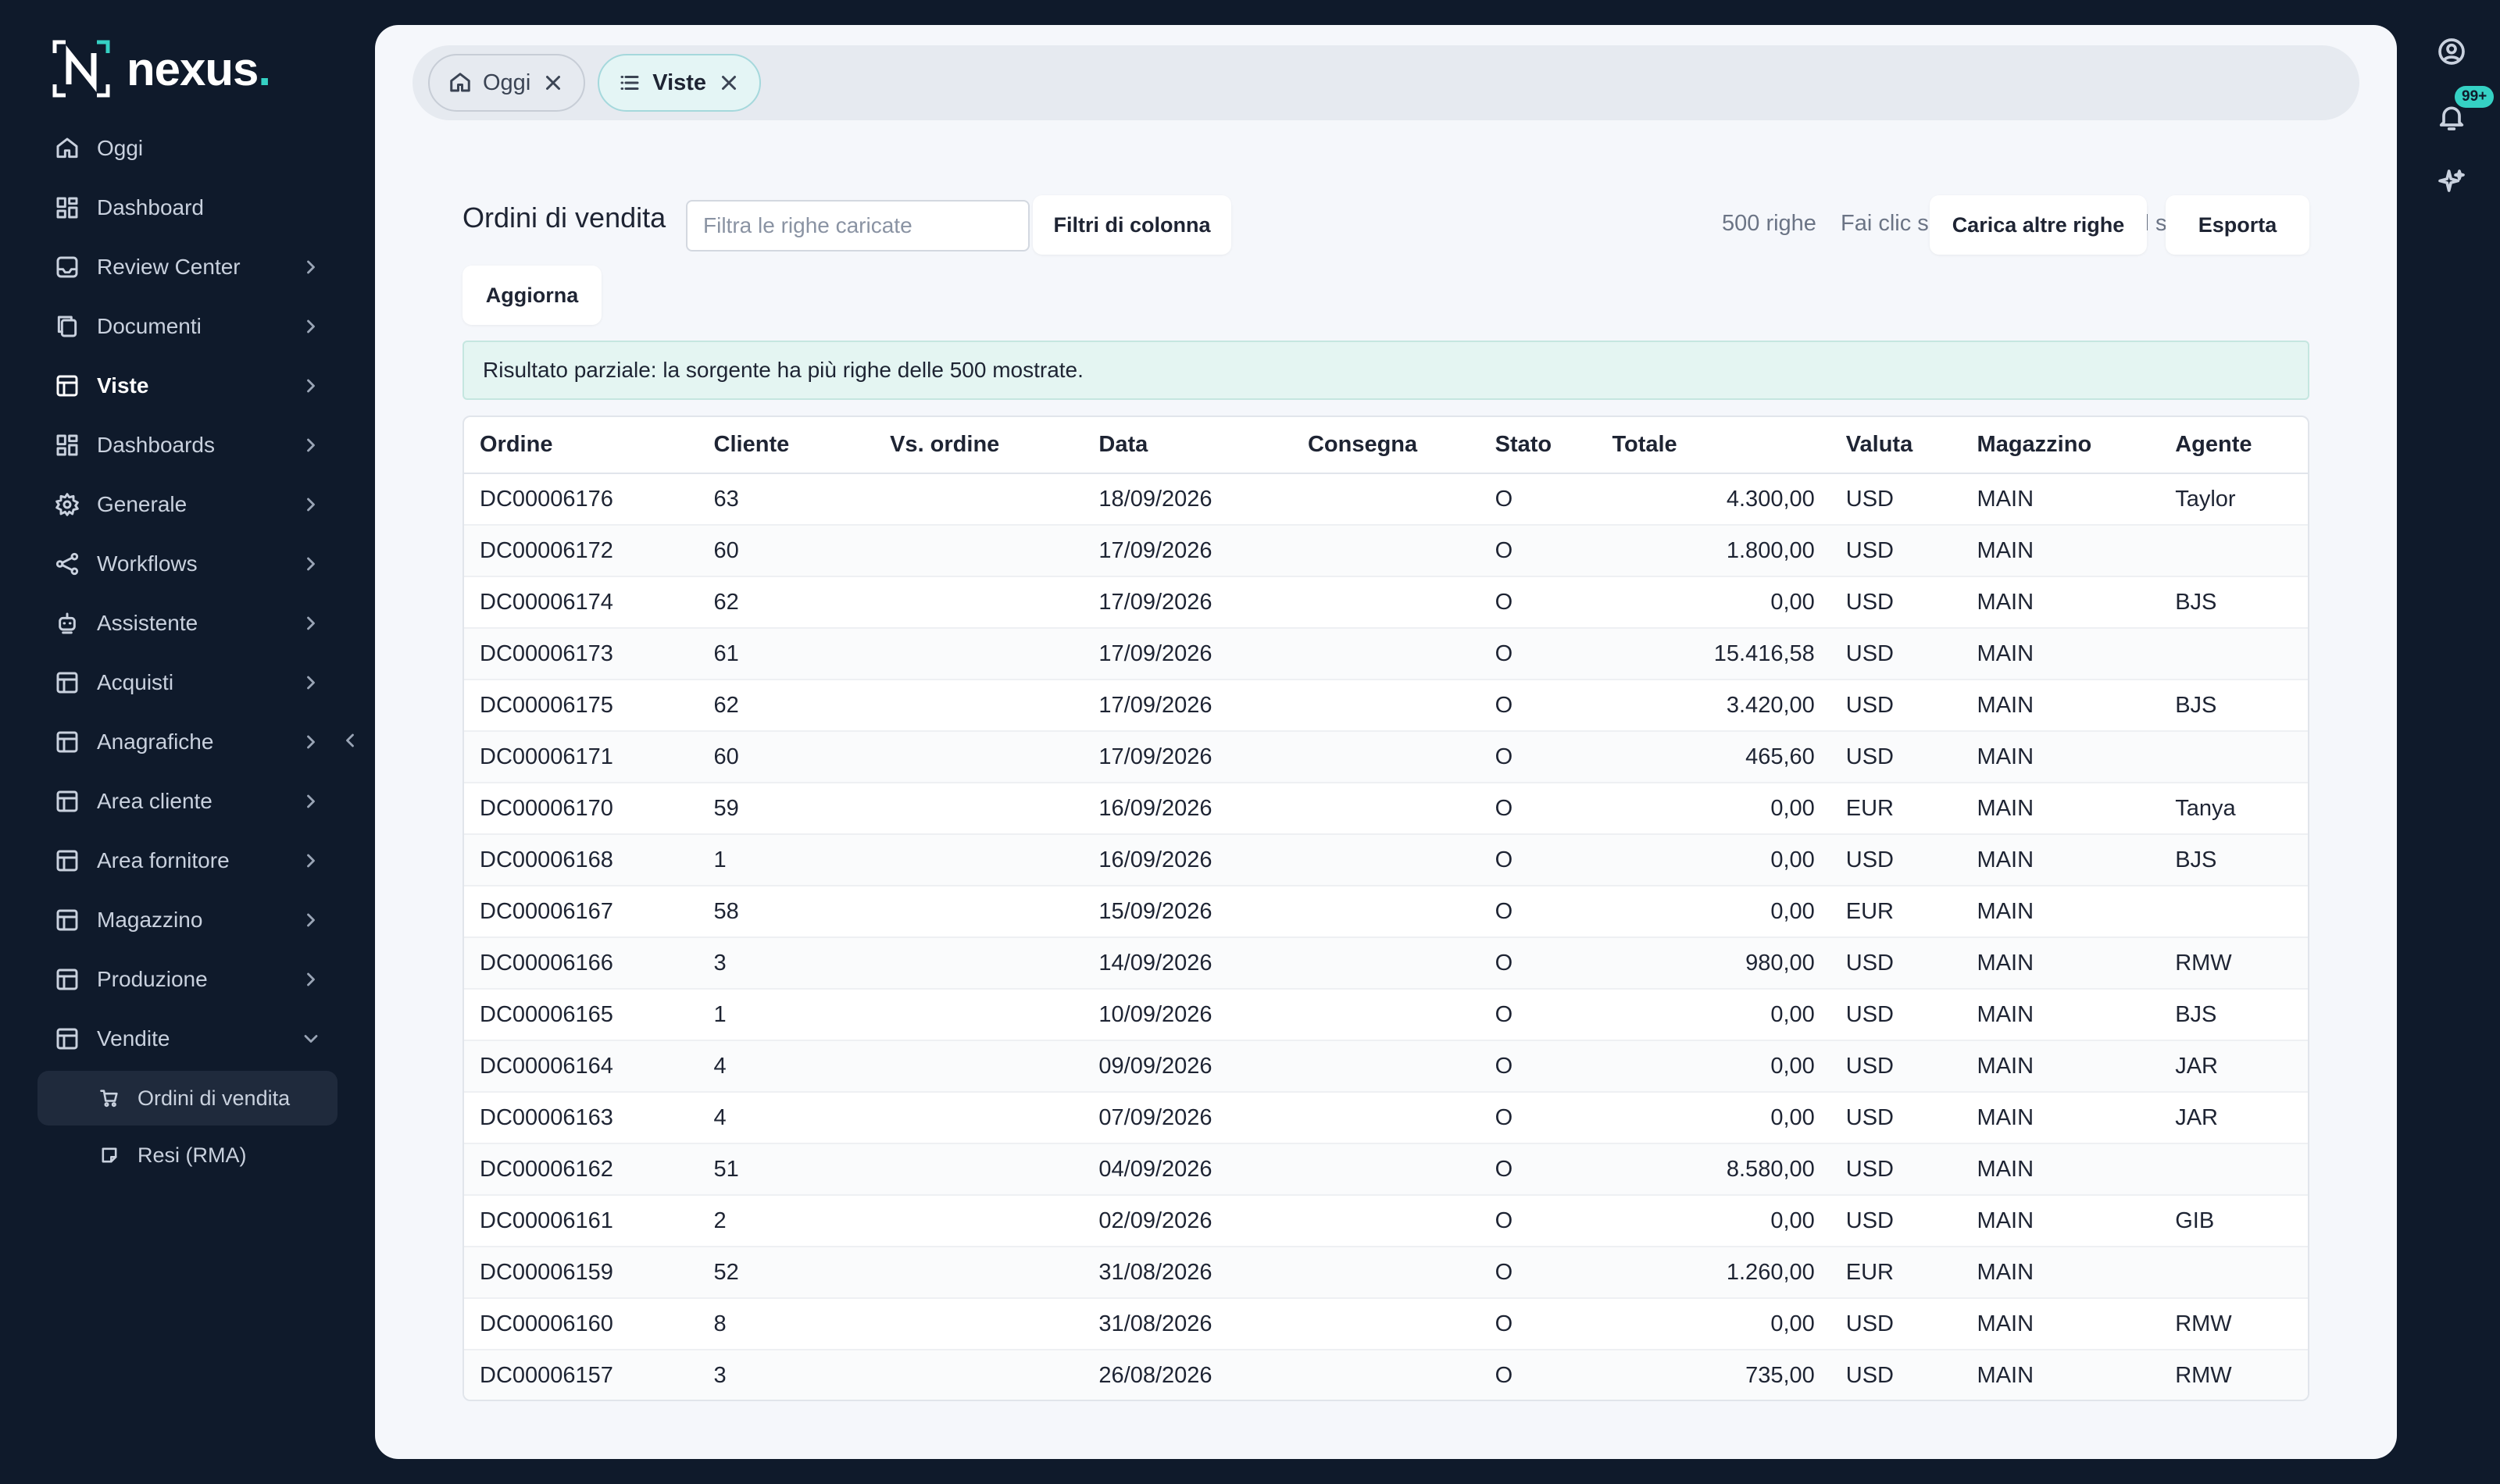 This screenshot has height=1484, width=2500. What do you see at coordinates (507, 83) in the screenshot?
I see `tab-oggi: Oggi` at bounding box center [507, 83].